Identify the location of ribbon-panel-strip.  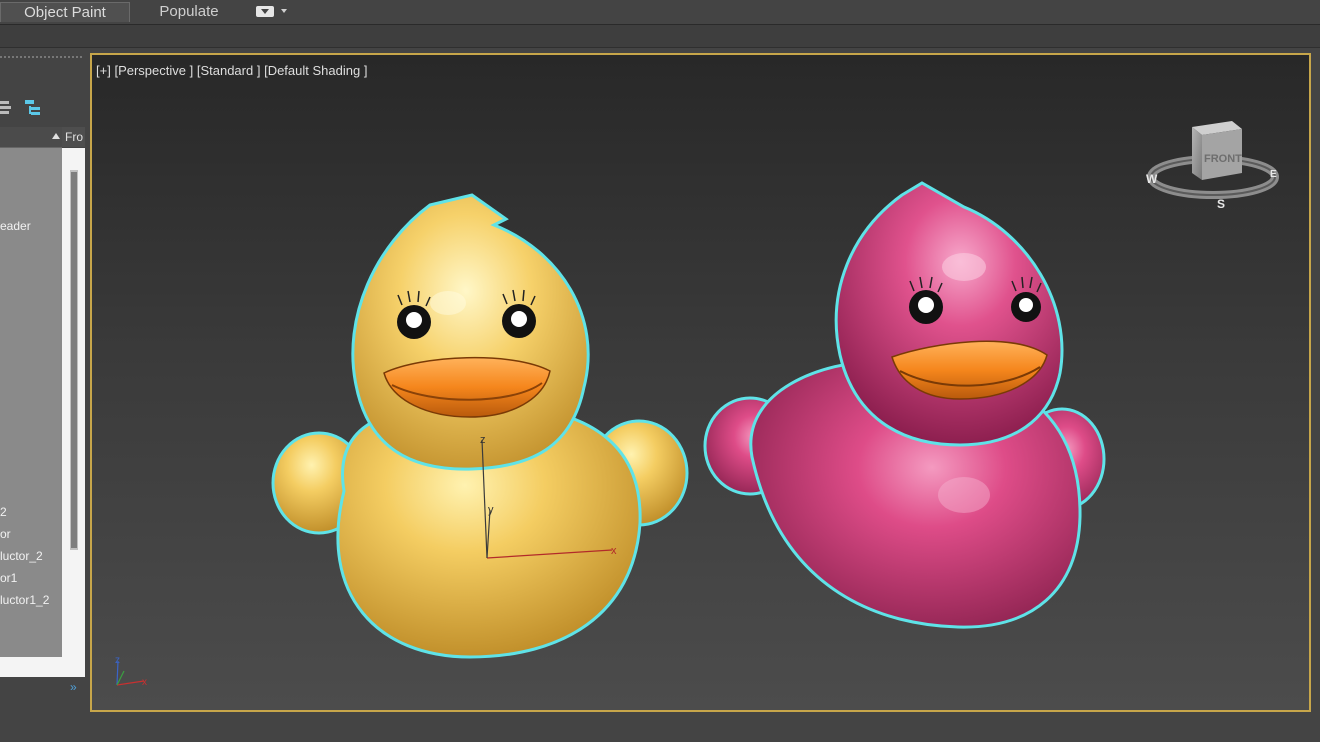
(660, 36).